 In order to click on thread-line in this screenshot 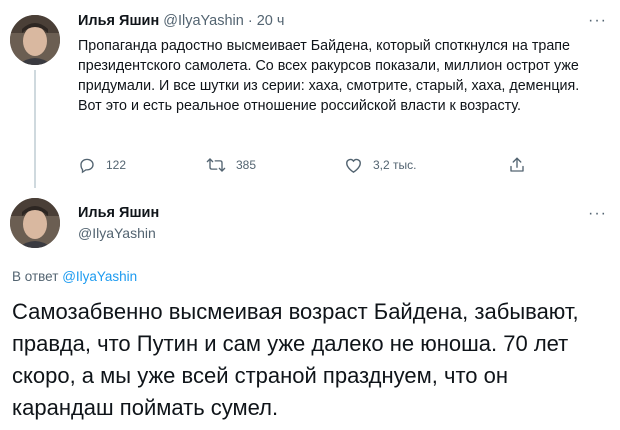, I will do `click(35, 129)`.